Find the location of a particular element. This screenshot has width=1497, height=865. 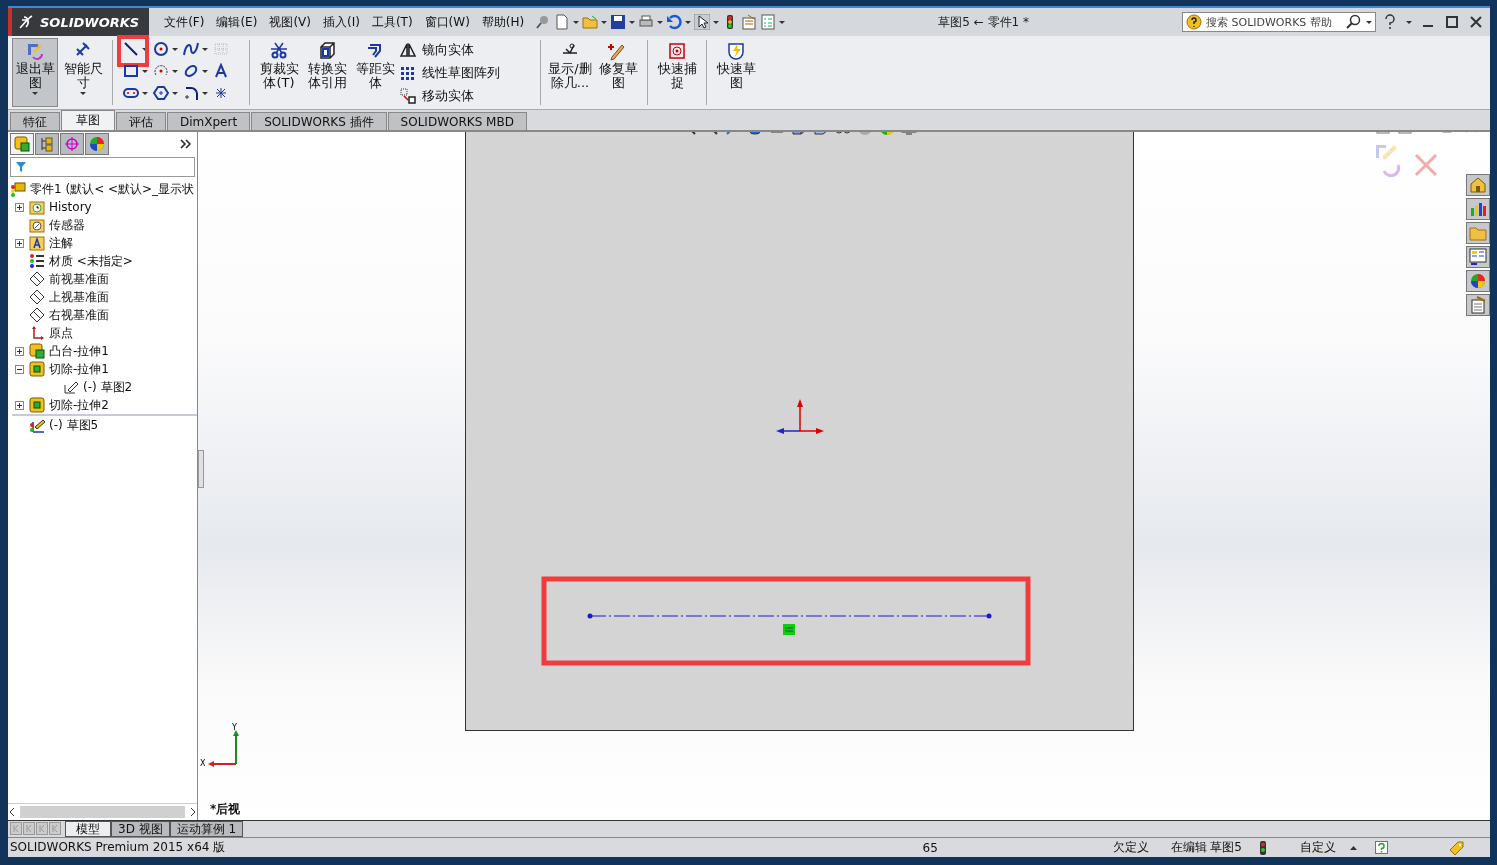

ribbon-button: 智能尺寸 is located at coordinates (83, 72).